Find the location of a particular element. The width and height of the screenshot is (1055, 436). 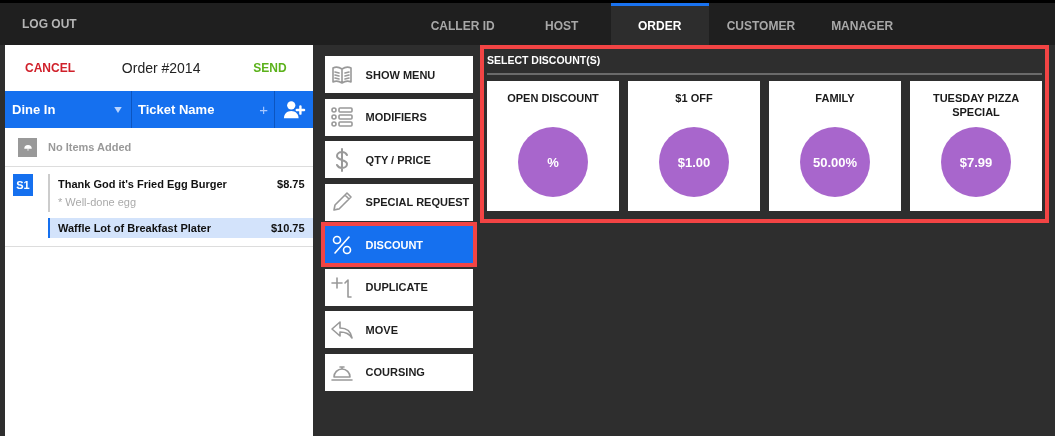

order-type-dropdown: Dine In is located at coordinates (68, 109).